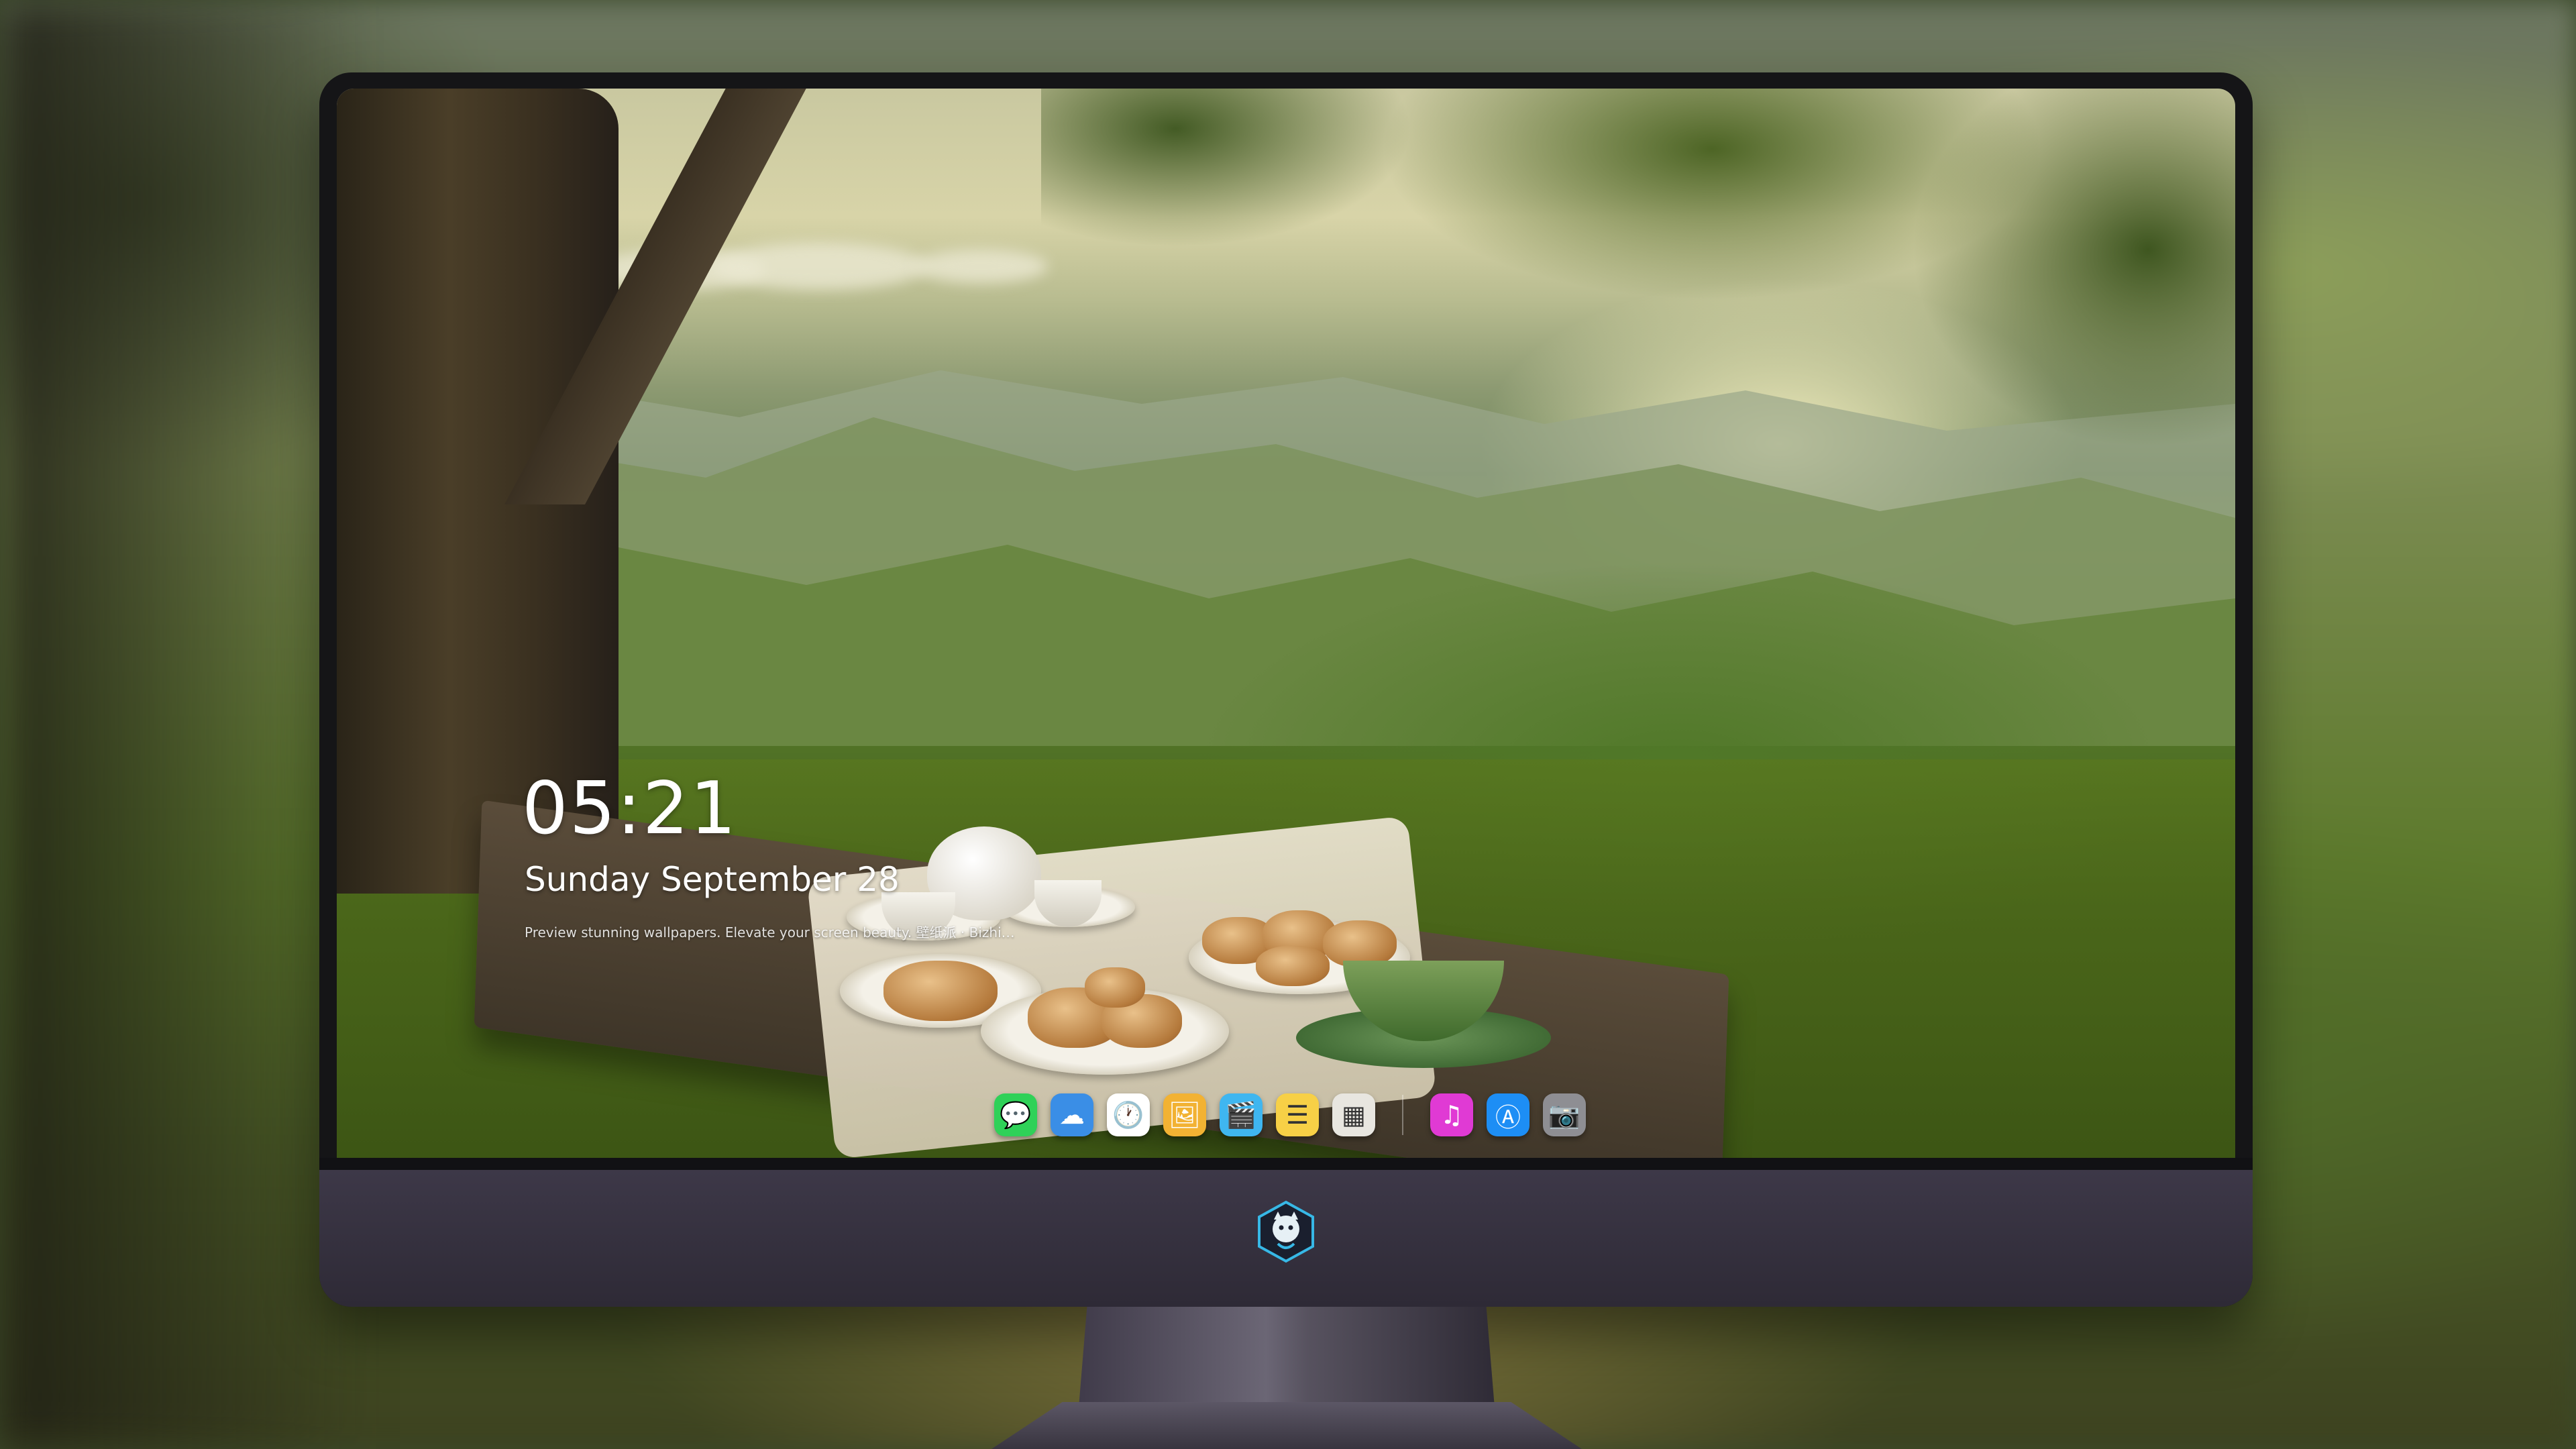 The image size is (2576, 1449). Describe the element at coordinates (1286, 1231) in the screenshot. I see `brand-logo-icon` at that location.